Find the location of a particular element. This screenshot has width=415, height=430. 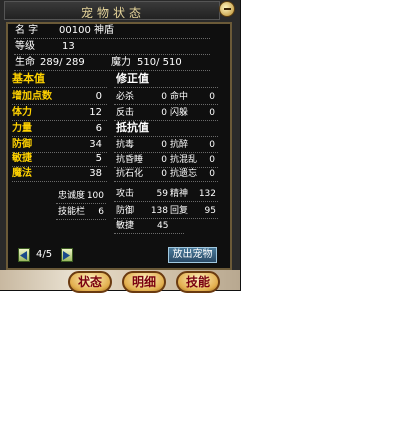

drunk-resist-label: 抗醉 is located at coordinates (179, 145).